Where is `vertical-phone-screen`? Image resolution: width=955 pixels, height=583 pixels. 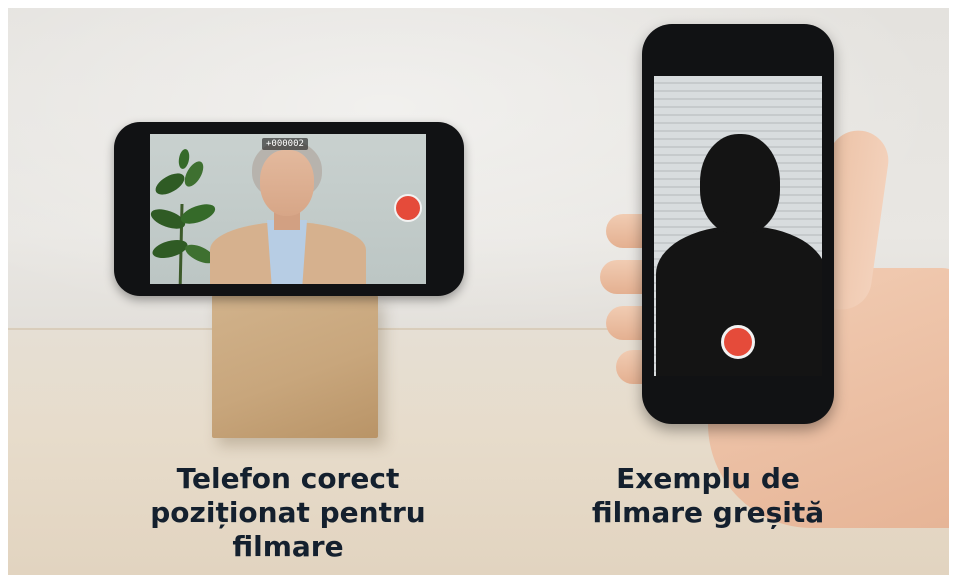
vertical-phone-screen is located at coordinates (738, 226).